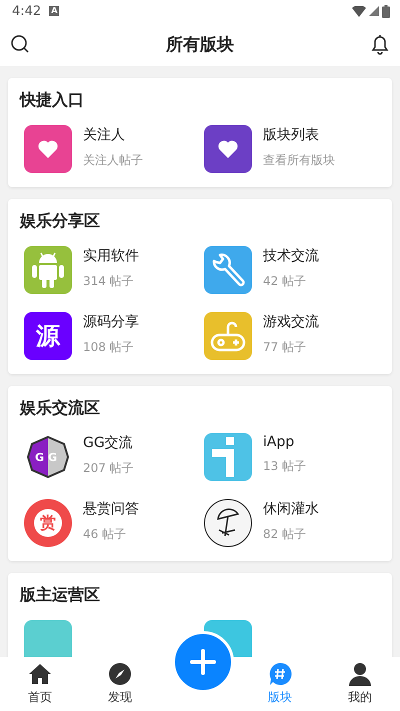 The height and width of the screenshot is (711, 400). What do you see at coordinates (280, 674) in the screenshot?
I see `hash-bubble-icon` at bounding box center [280, 674].